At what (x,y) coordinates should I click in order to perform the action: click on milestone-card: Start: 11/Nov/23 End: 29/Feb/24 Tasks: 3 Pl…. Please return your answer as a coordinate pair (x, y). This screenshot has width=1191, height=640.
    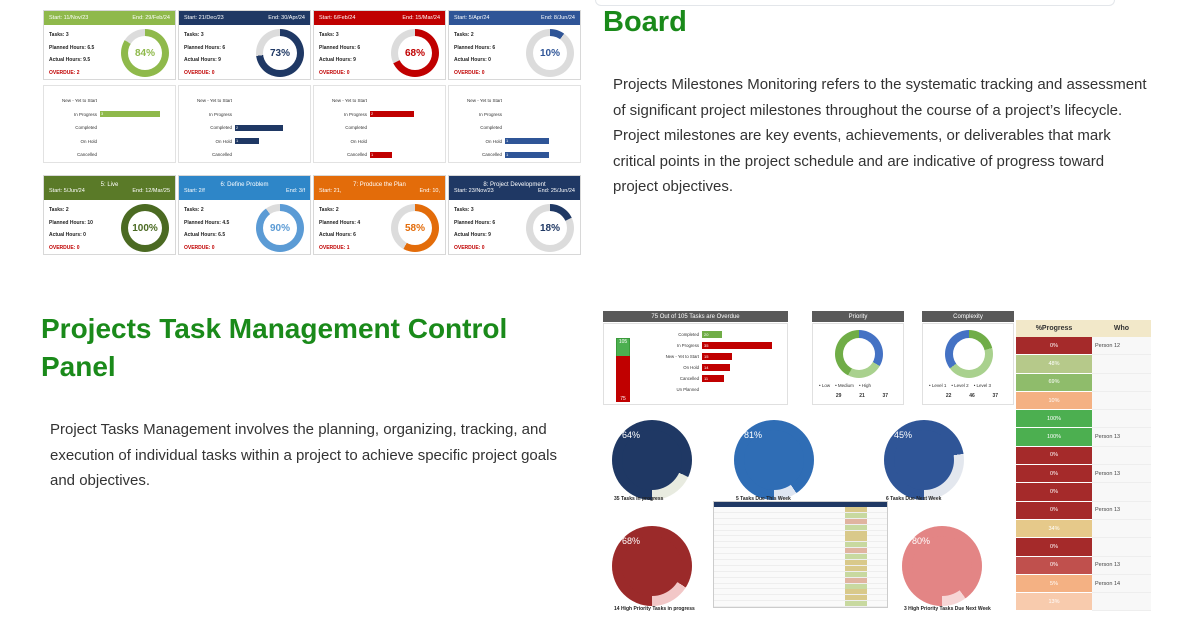
    Looking at the image, I should click on (109, 45).